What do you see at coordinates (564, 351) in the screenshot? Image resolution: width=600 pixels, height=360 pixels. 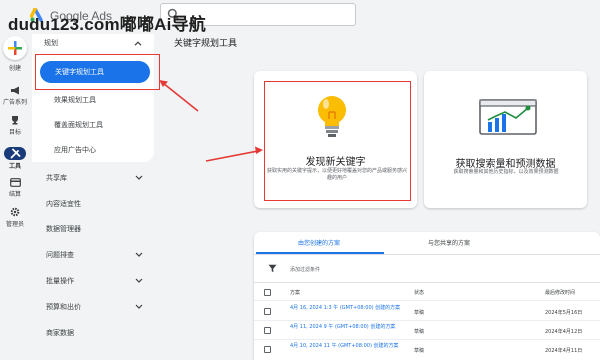 I see `plan-last-modified: 2024年4月11日` at bounding box center [564, 351].